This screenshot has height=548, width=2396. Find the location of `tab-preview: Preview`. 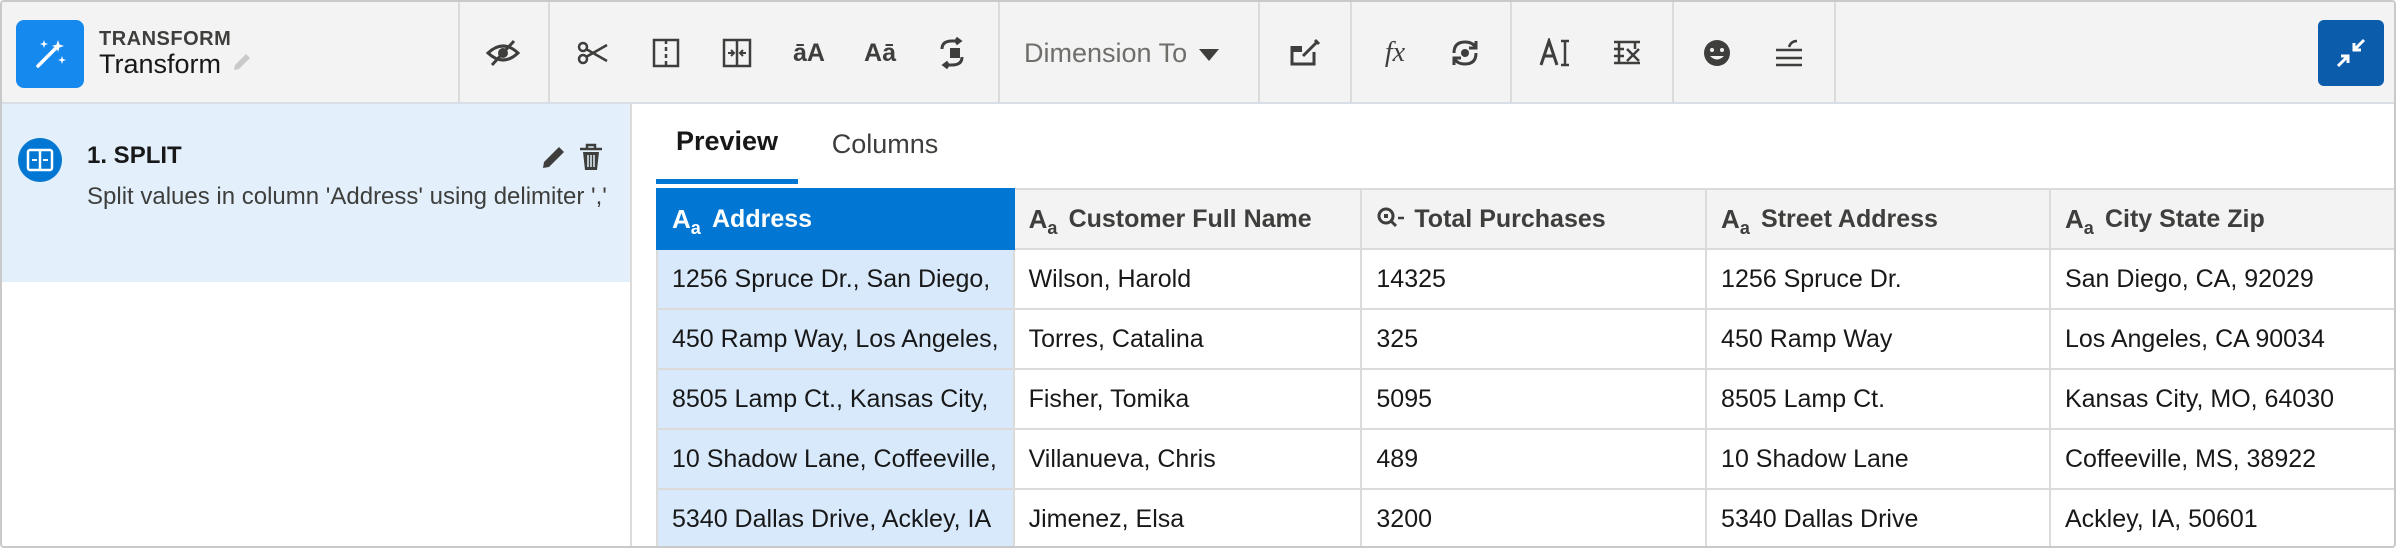

tab-preview: Preview is located at coordinates (727, 144).